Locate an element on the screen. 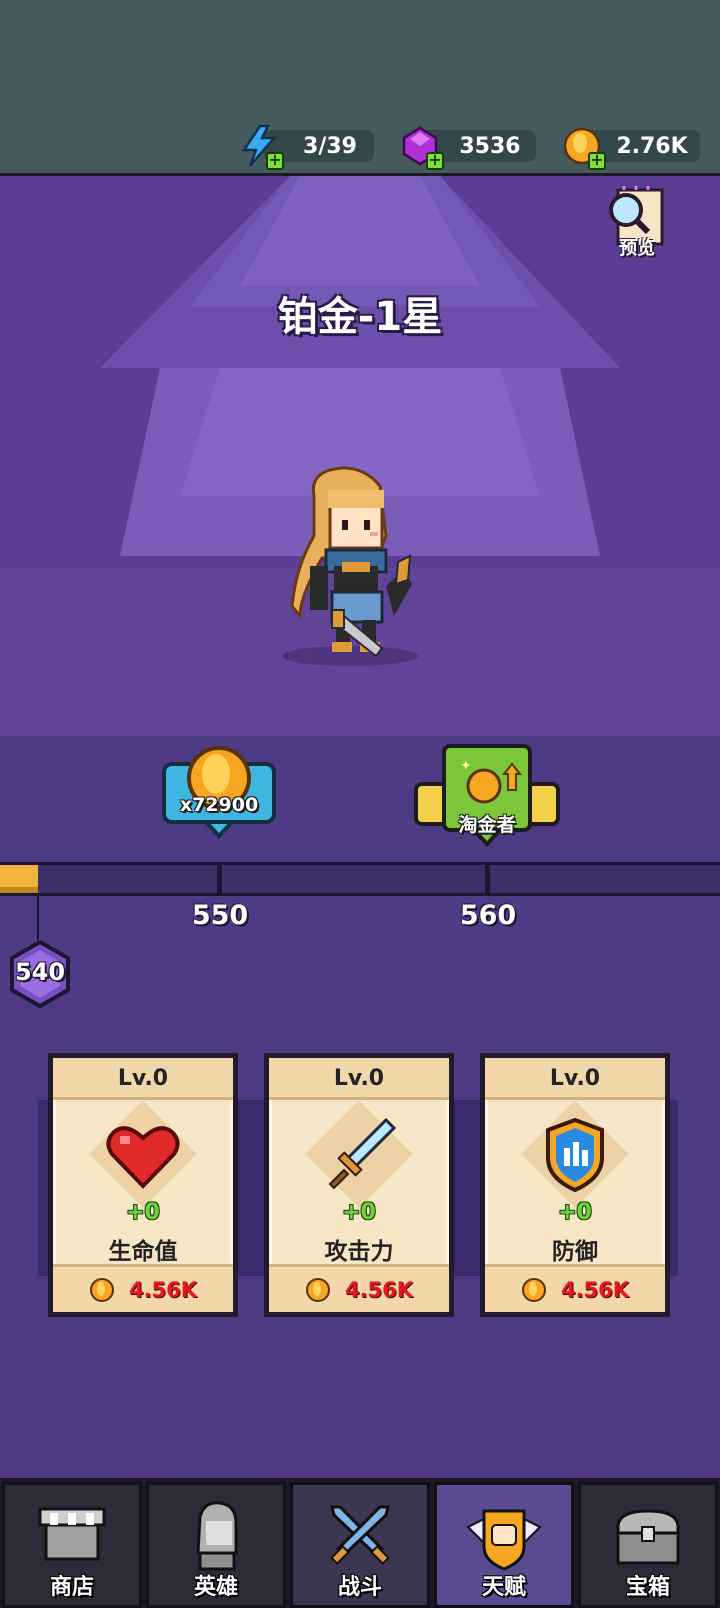  rank-title: 铂金-1星 is located at coordinates (360, 317).